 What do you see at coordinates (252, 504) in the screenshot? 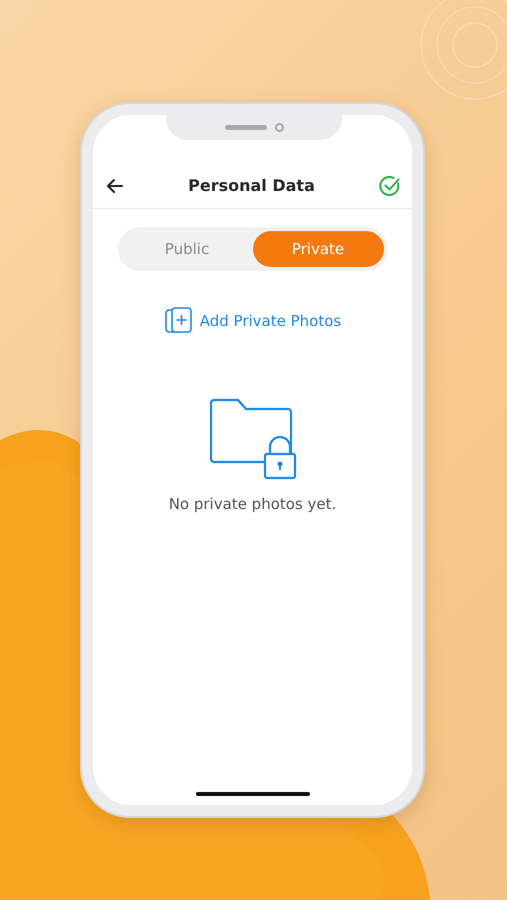
I see `empty-state-message: No private photos yet.` at bounding box center [252, 504].